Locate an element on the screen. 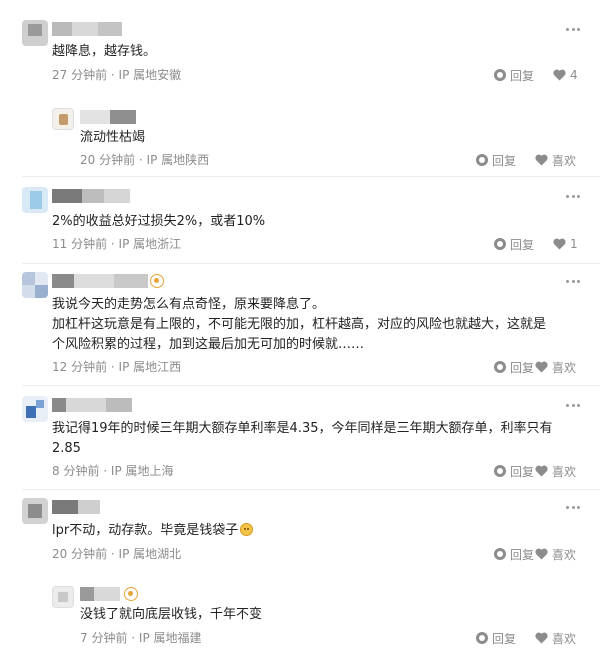 This screenshot has width=600, height=651. comment-ip: IP 属地安徽 is located at coordinates (150, 75).